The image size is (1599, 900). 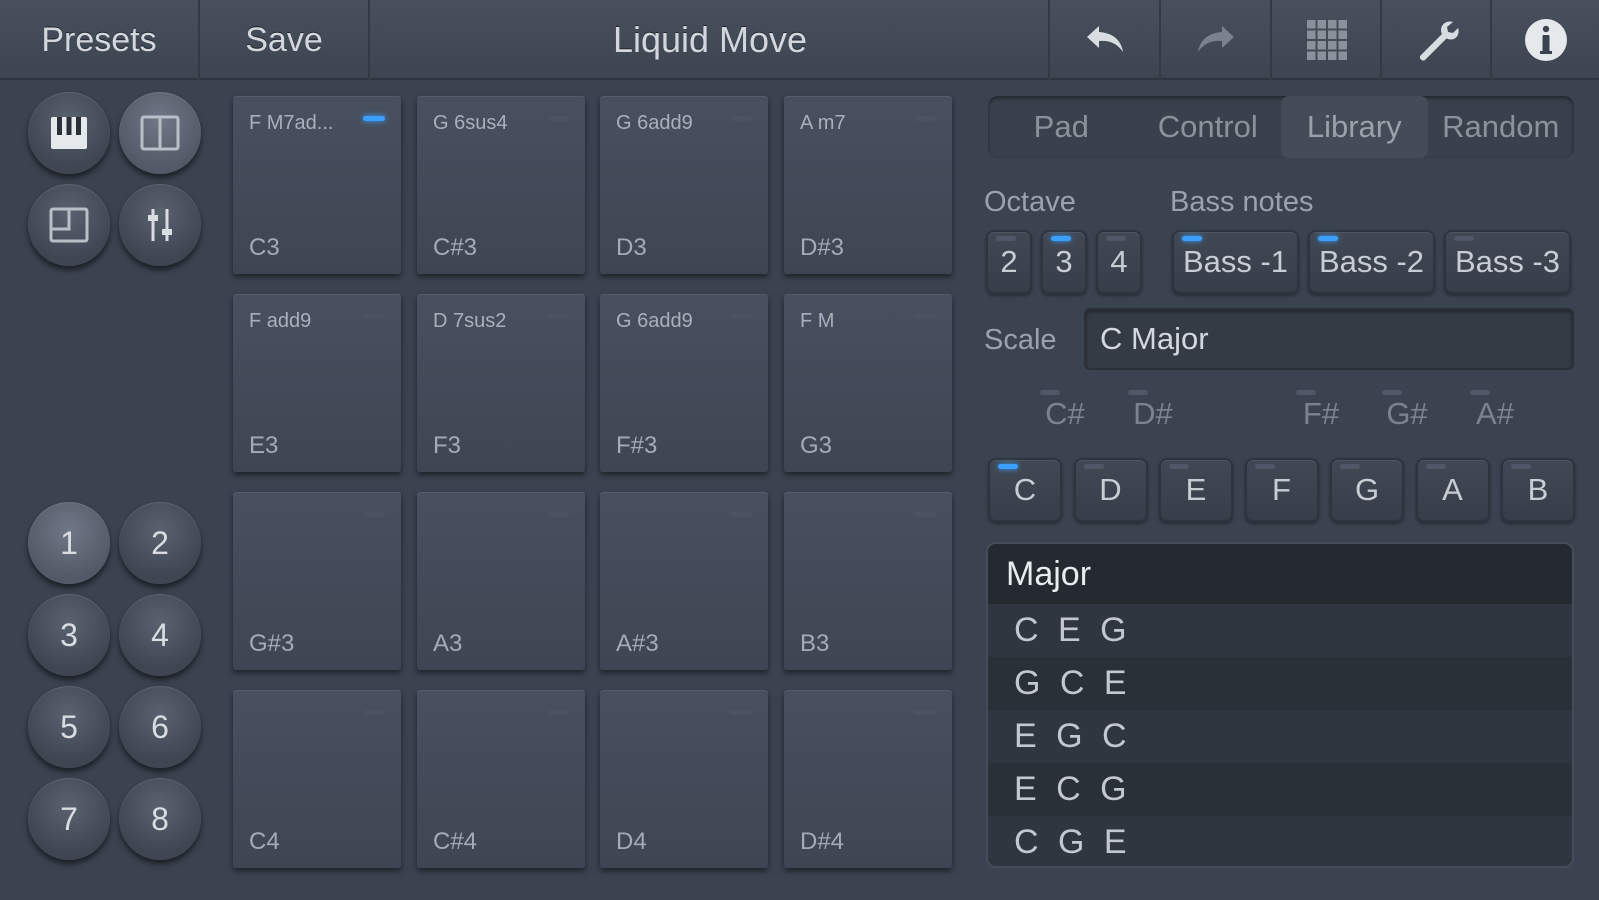 I want to click on pad-note-label: C3, so click(x=264, y=247).